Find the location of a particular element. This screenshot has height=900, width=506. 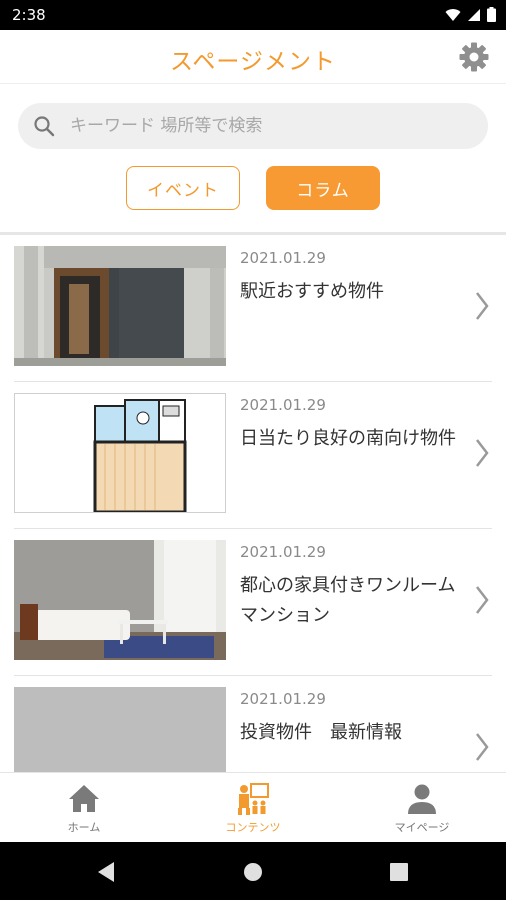

status-bar: 2:38 is located at coordinates (253, 15).